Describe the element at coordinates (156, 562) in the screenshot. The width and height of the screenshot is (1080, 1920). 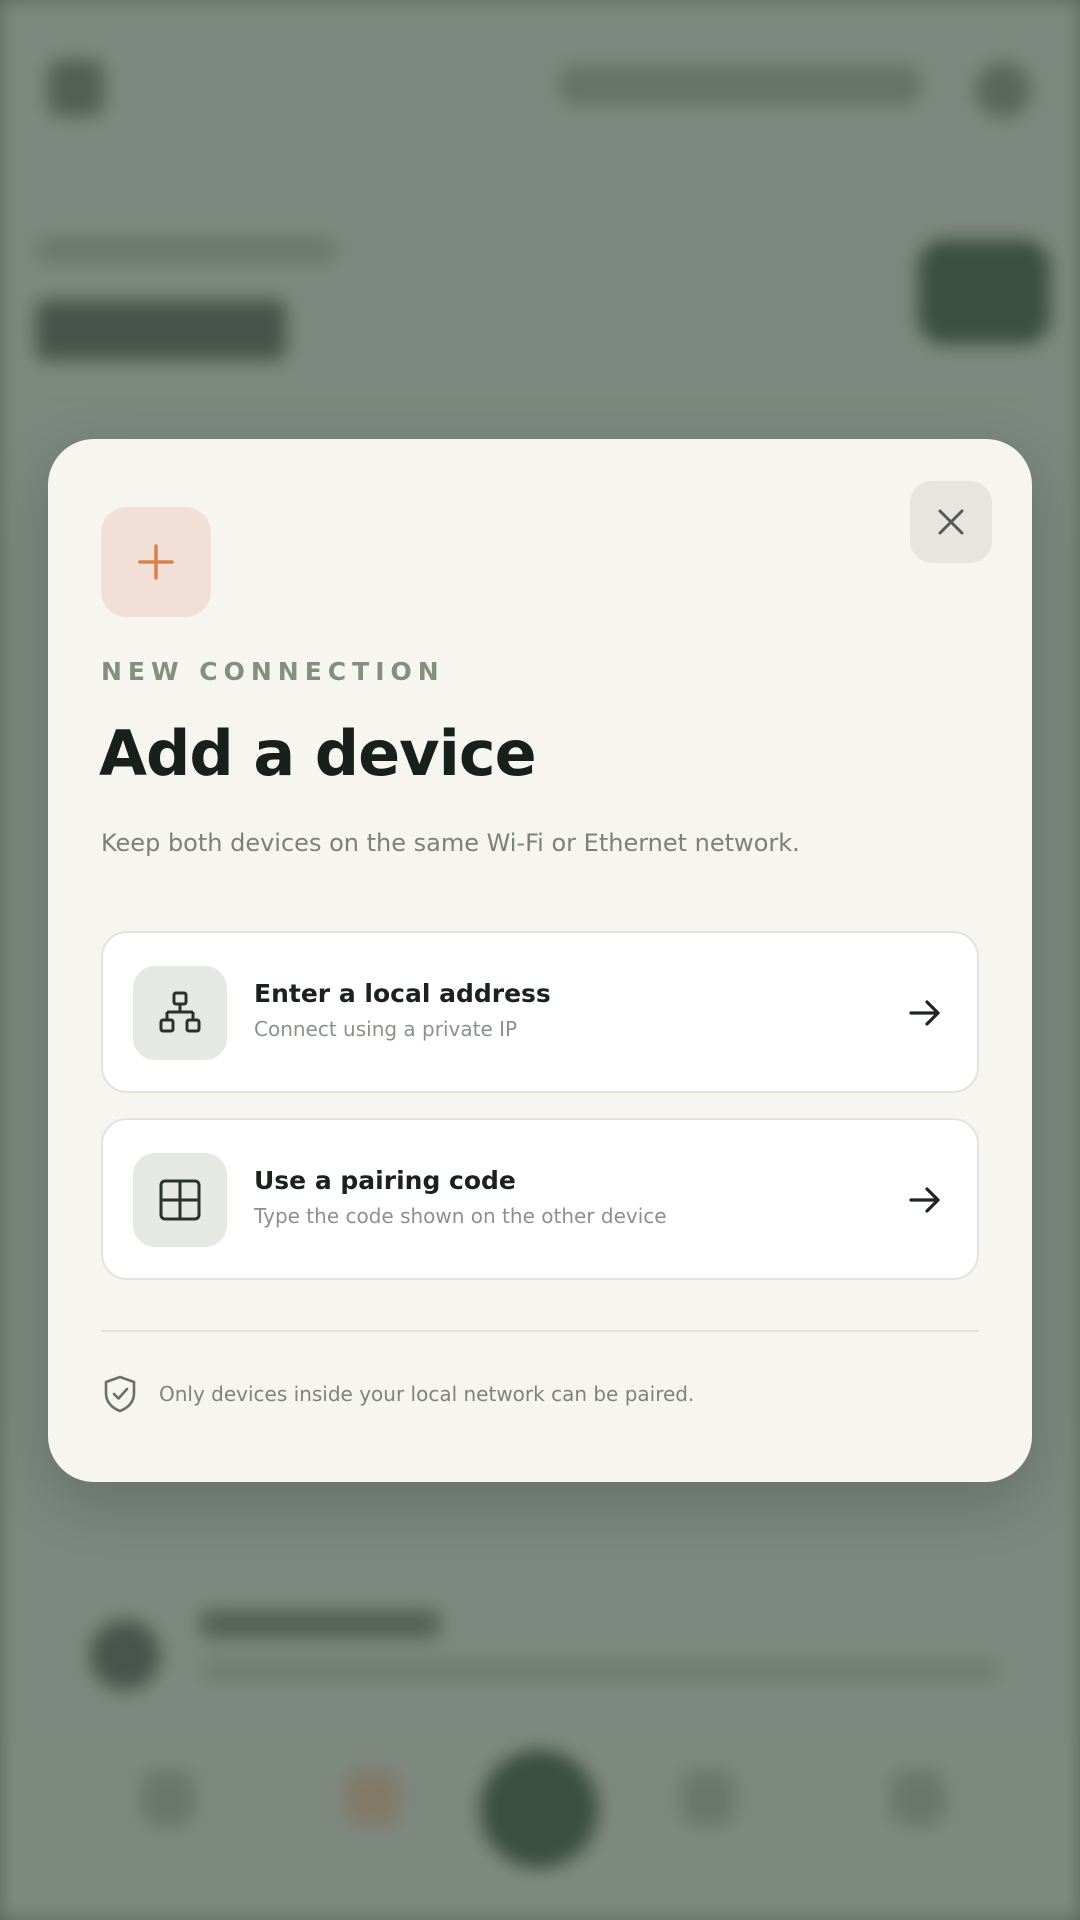
I see `plus-icon` at that location.